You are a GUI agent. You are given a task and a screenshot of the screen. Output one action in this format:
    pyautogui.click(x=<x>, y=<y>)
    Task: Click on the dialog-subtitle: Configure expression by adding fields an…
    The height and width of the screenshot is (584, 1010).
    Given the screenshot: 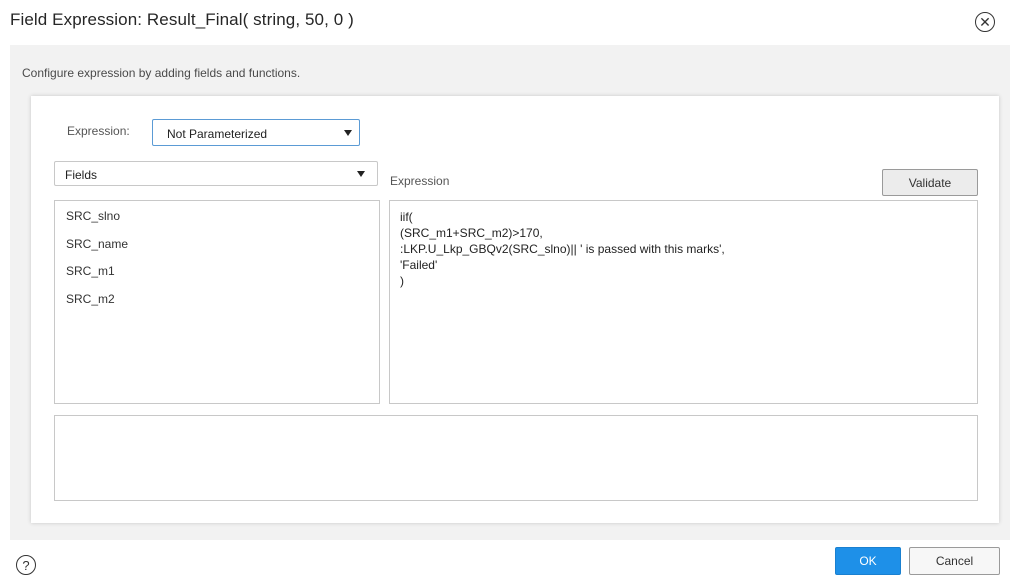 What is the action you would take?
    pyautogui.click(x=161, y=73)
    